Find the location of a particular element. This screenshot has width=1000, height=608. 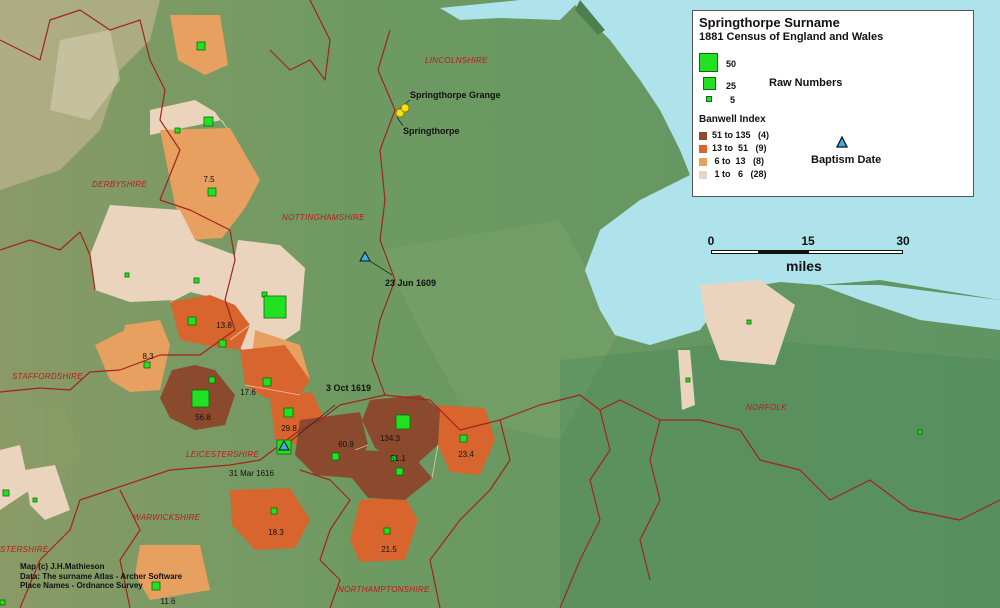

index-value: 29.8 is located at coordinates (289, 428).